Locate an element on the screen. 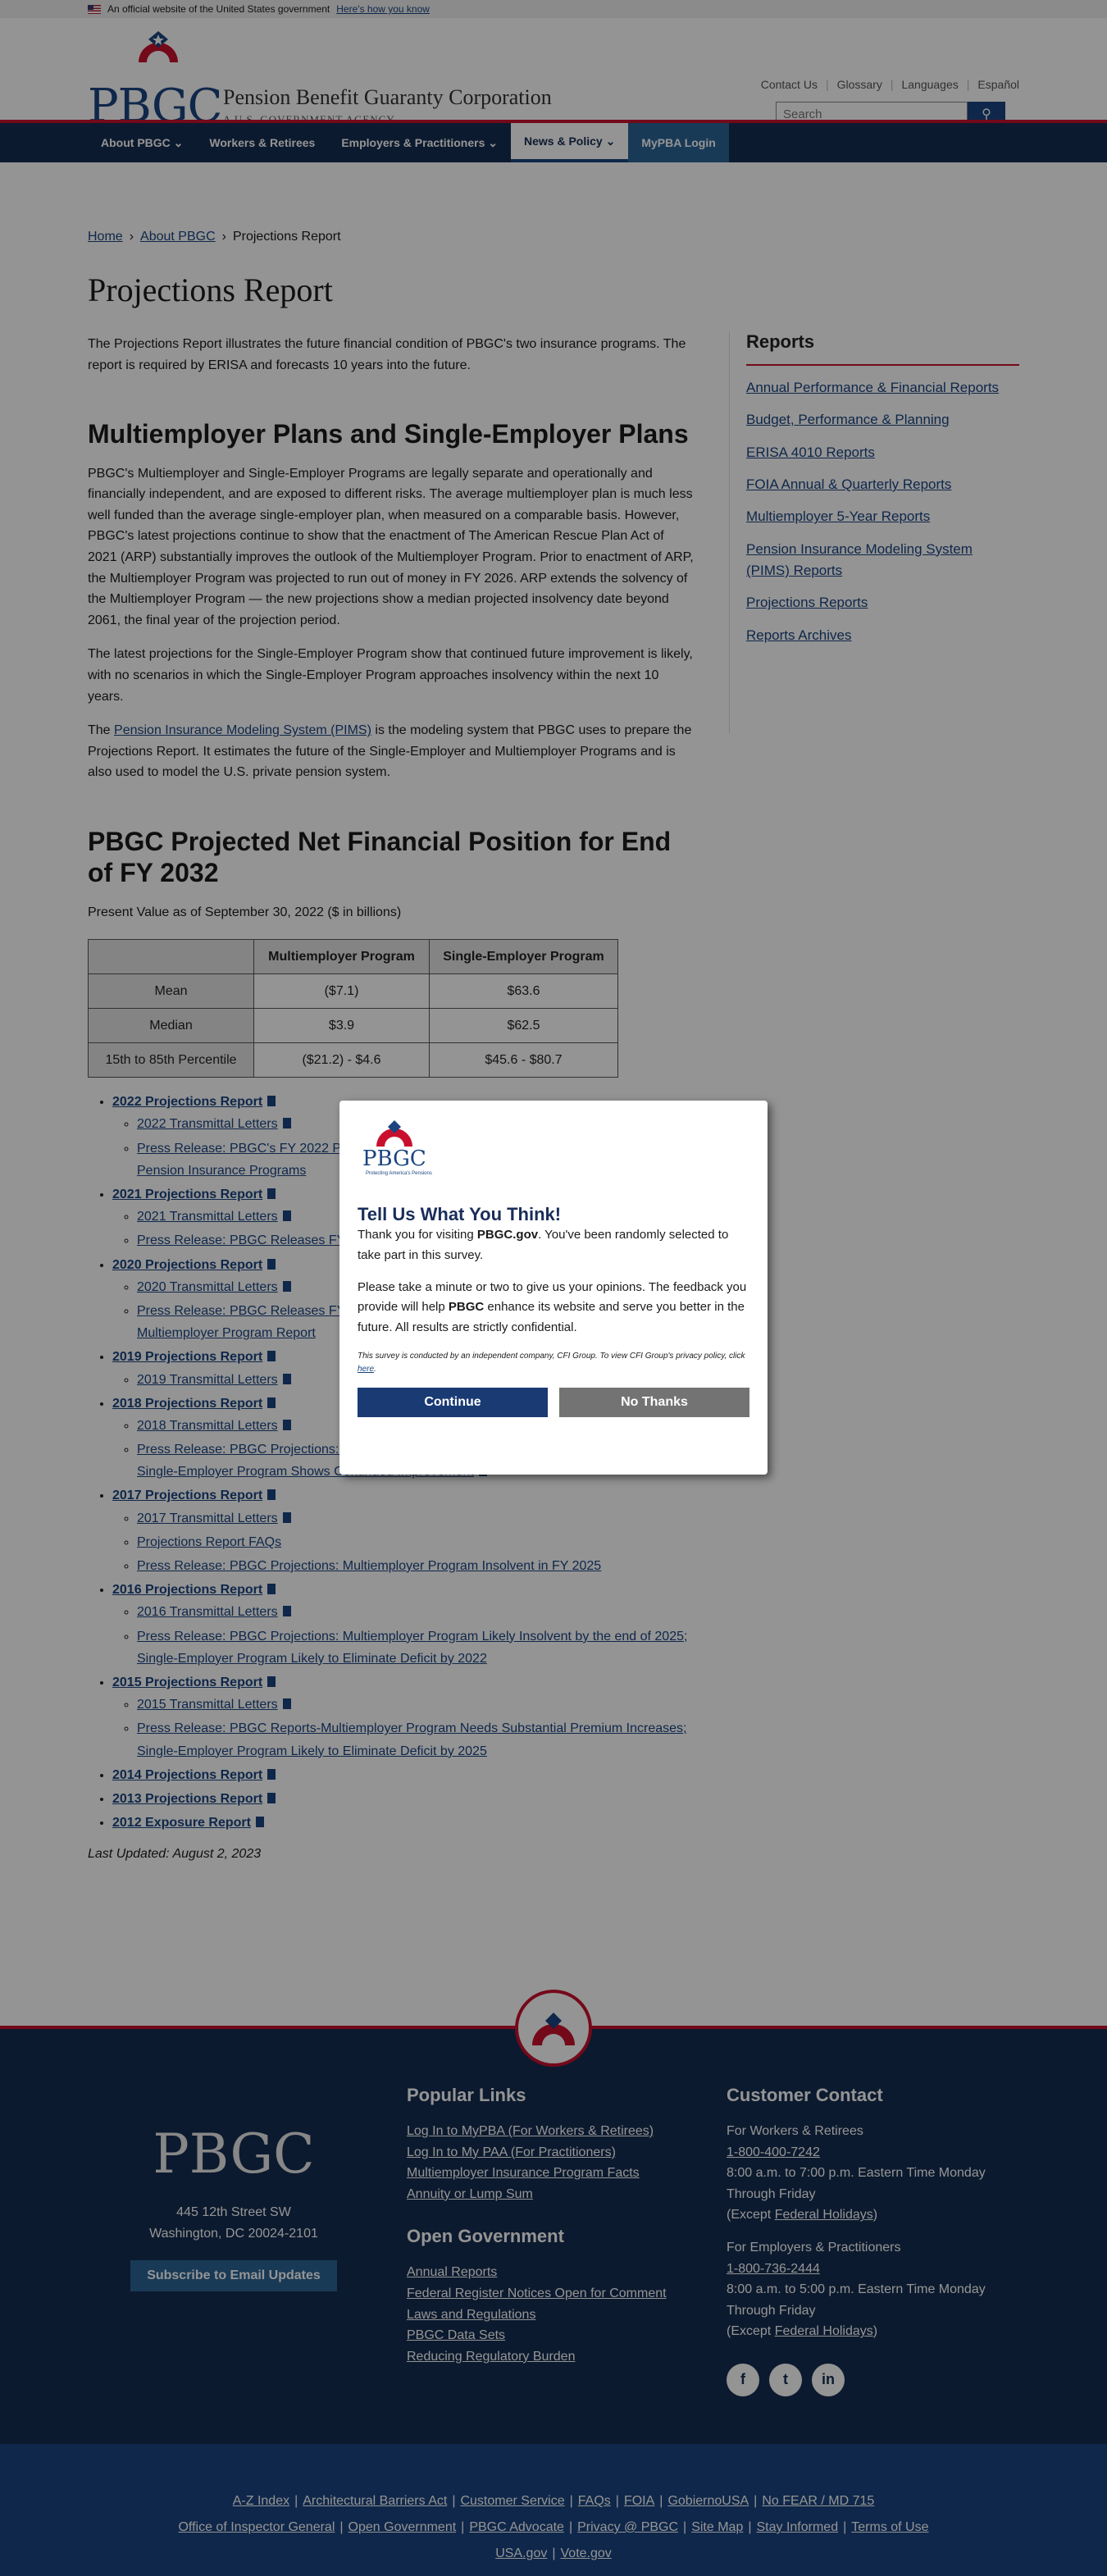 The width and height of the screenshot is (1107, 2576). continue-button: Continue is located at coordinates (453, 1402).